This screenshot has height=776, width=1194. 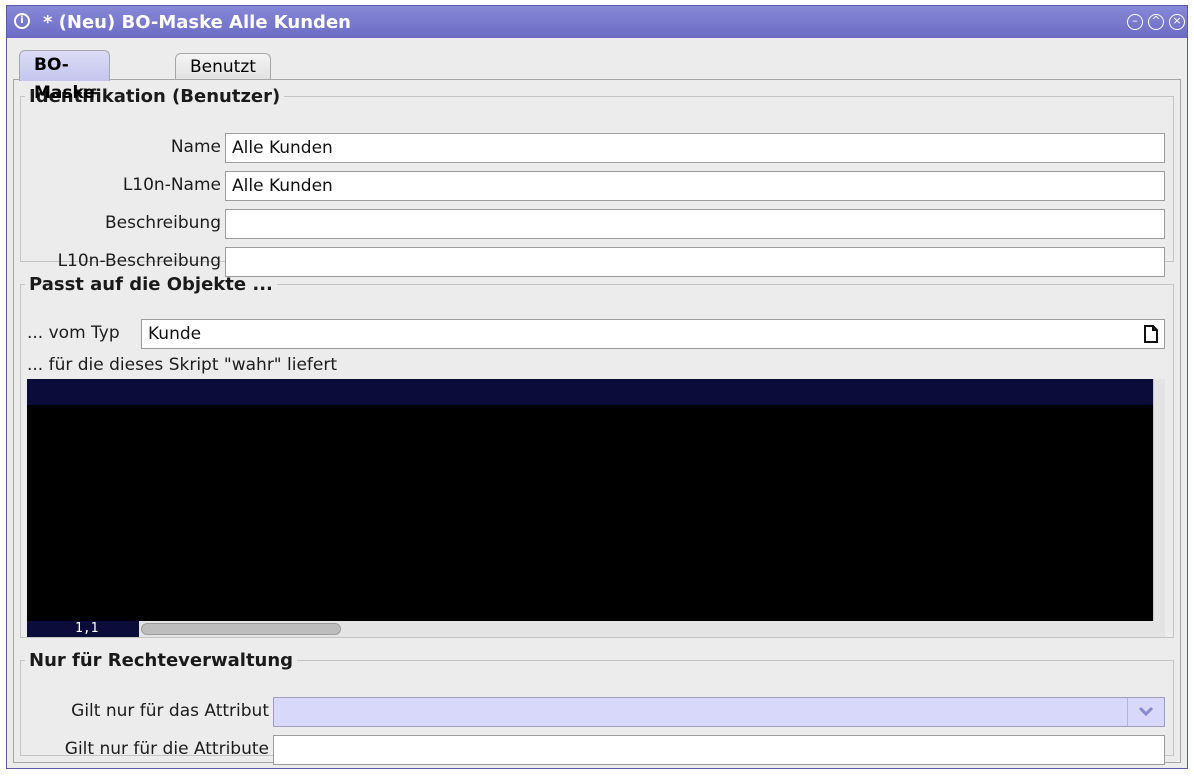 I want to click on minimize-icon: –, so click(x=1135, y=22).